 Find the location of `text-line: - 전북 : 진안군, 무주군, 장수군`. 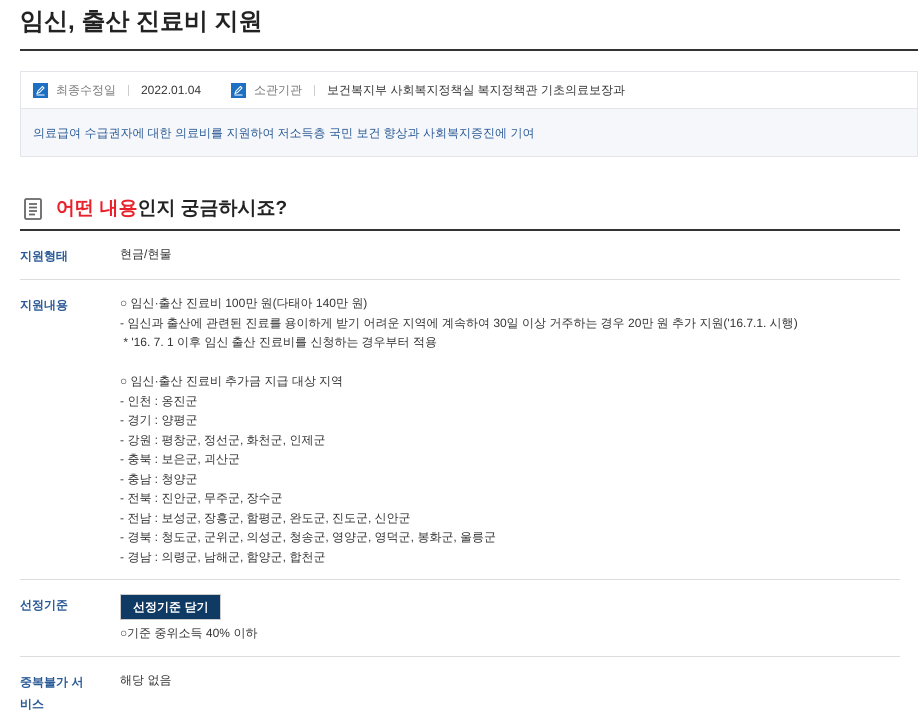

text-line: - 전북 : 진안군, 무주군, 장수군 is located at coordinates (201, 498).